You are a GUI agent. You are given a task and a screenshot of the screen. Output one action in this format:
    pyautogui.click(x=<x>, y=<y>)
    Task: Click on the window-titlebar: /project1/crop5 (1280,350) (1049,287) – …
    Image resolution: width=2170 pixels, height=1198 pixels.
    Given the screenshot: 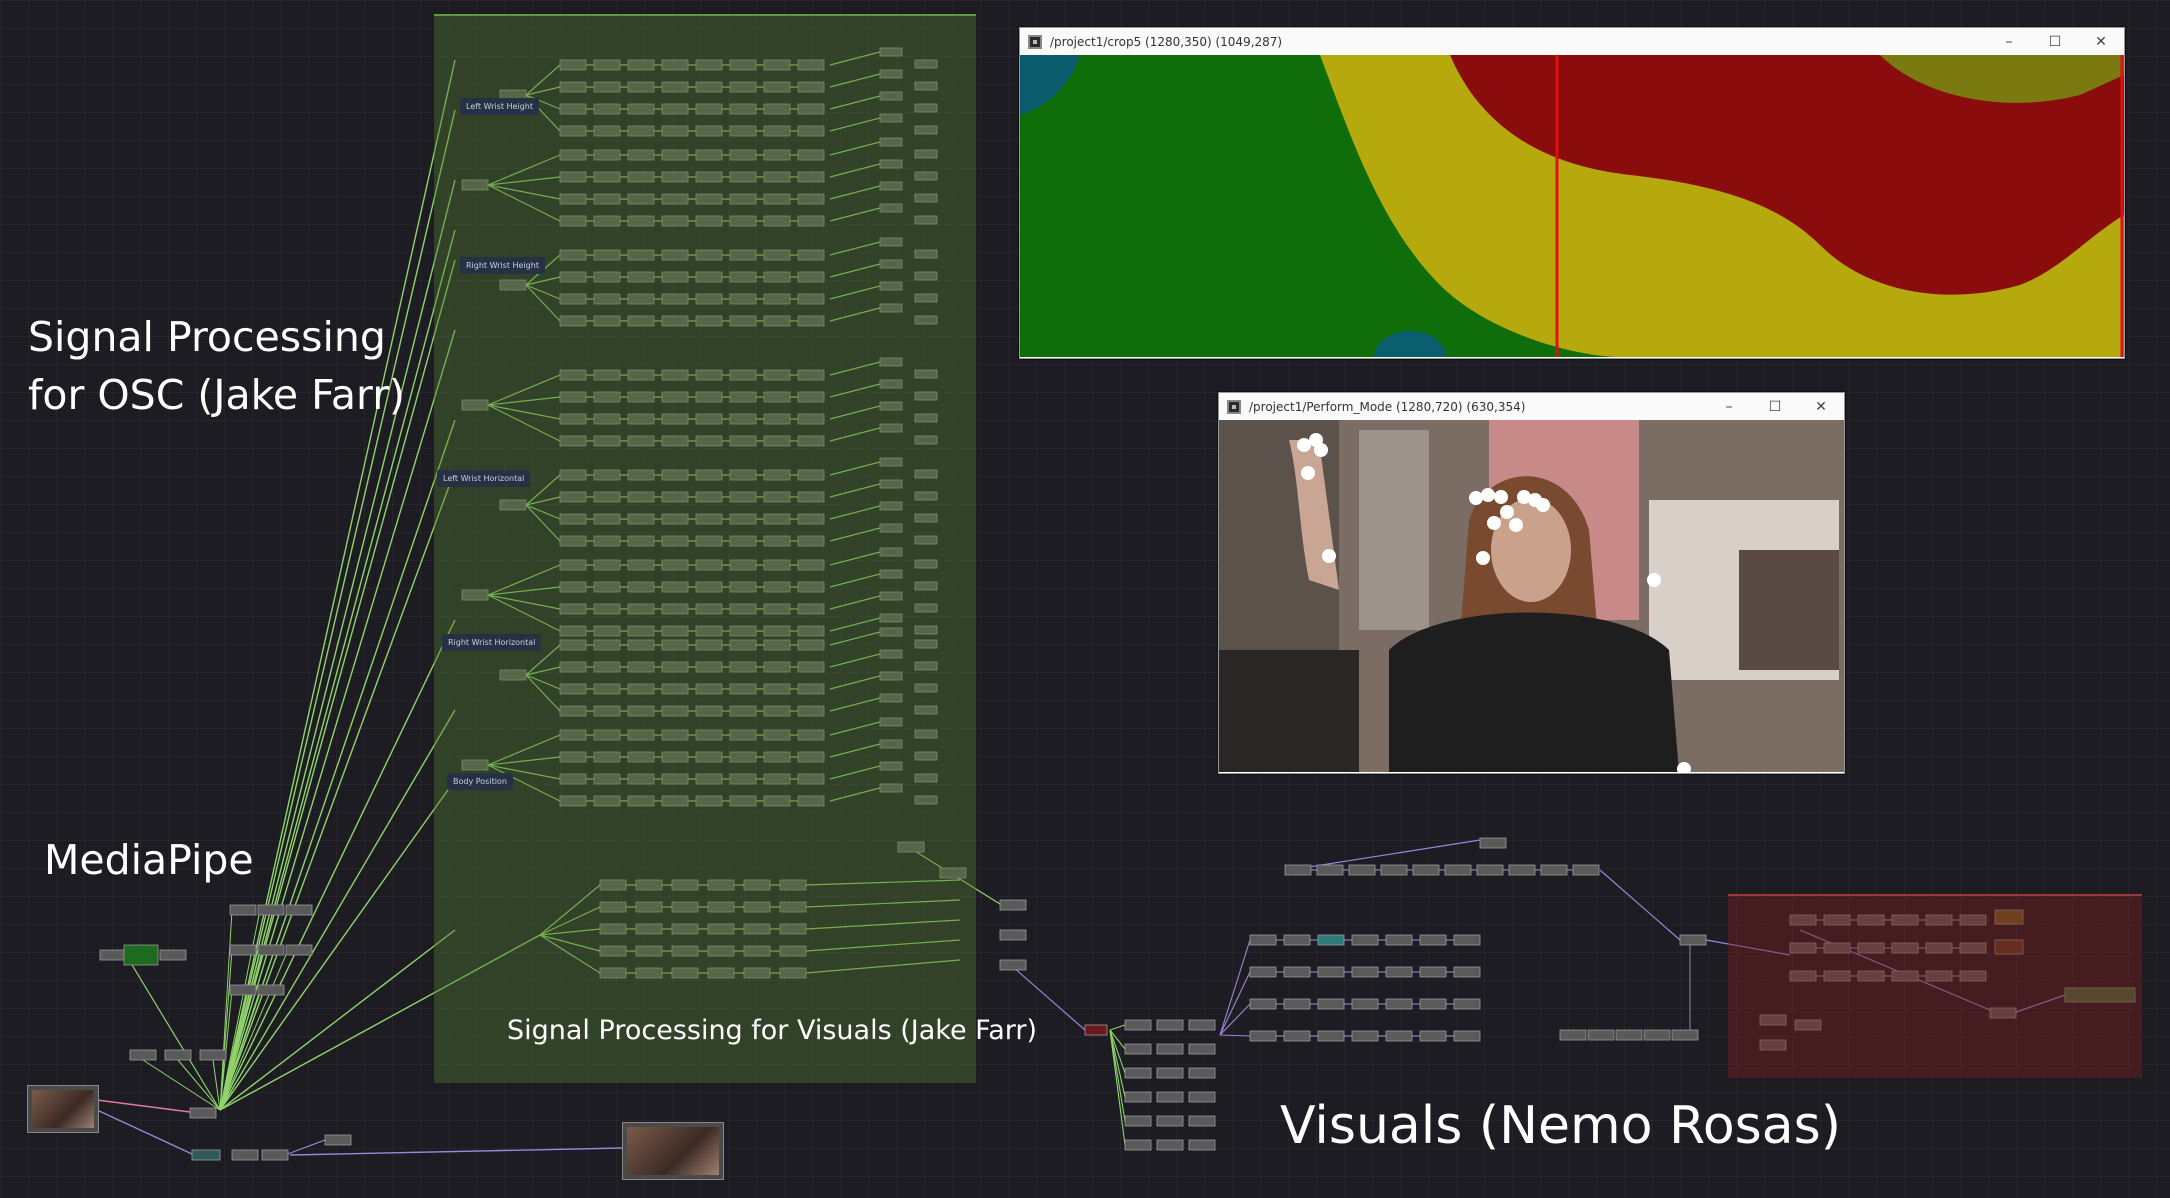 What is the action you would take?
    pyautogui.click(x=1572, y=41)
    